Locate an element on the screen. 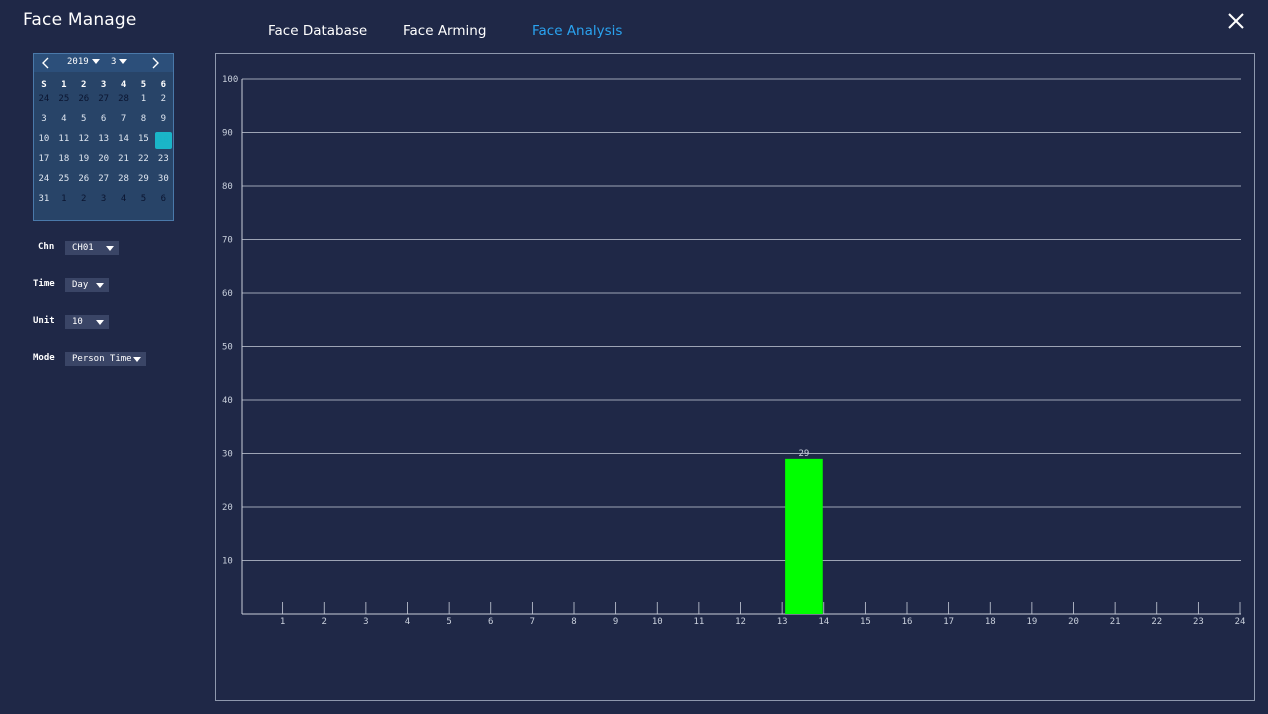 Image resolution: width=1268 pixels, height=714 pixels. calendar-day: 13 is located at coordinates (104, 139).